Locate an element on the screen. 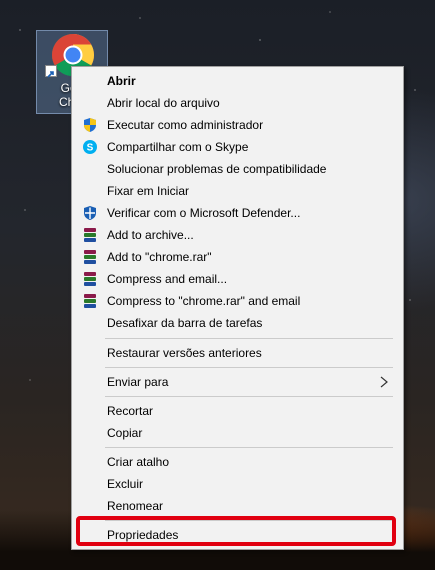 The width and height of the screenshot is (435, 570). menu-item-label: Solucionar problemas de compatibilidade is located at coordinates (217, 169).